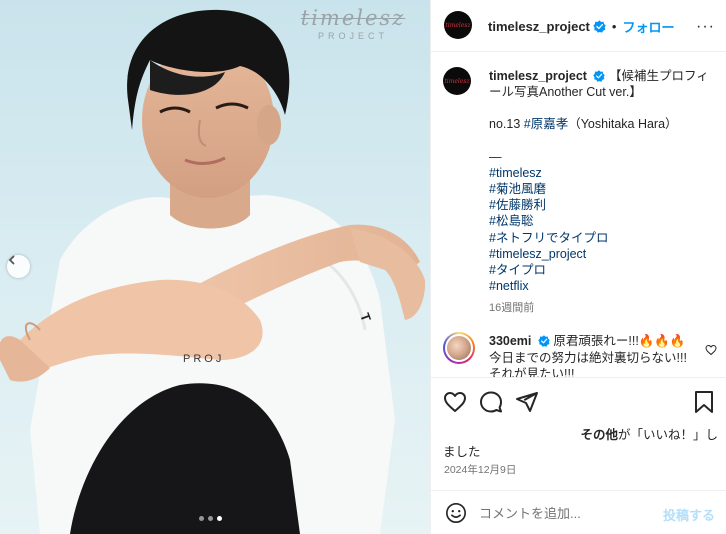  I want to click on comment-input, so click(569, 513).